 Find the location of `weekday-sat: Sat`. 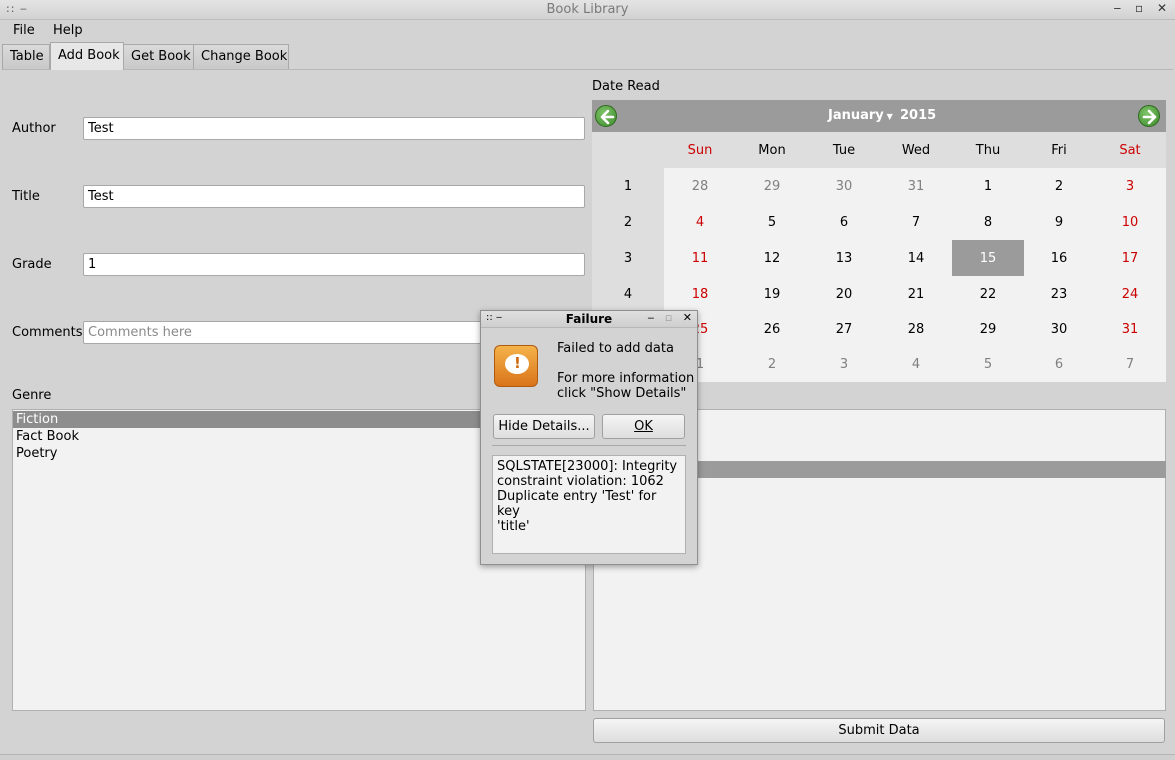

weekday-sat: Sat is located at coordinates (1130, 150).